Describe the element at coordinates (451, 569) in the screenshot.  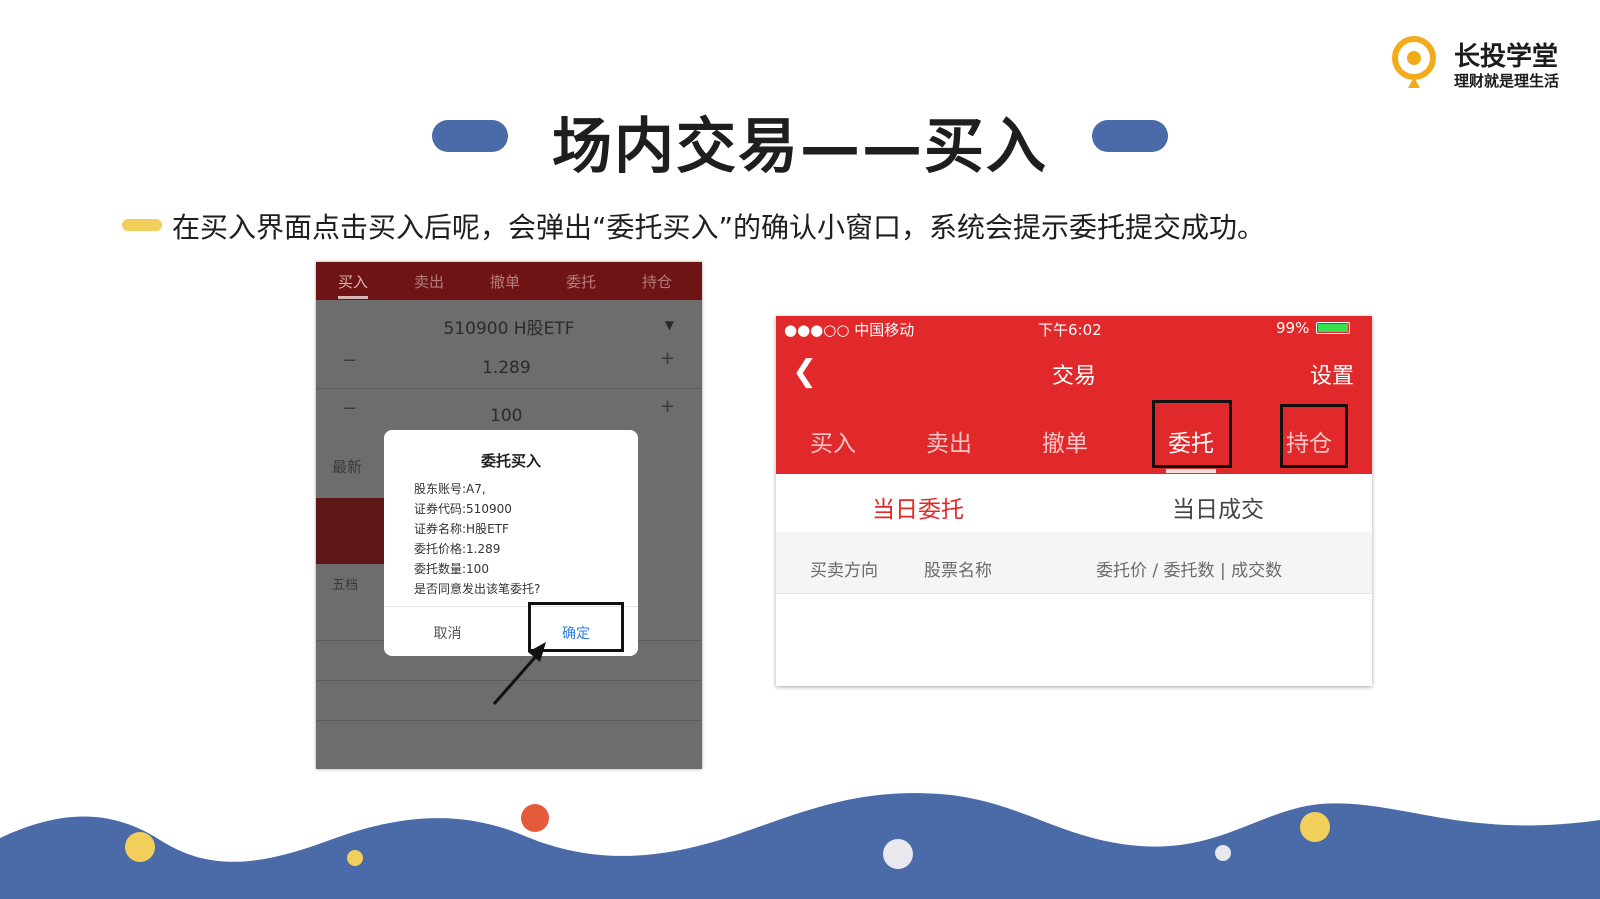
I see `dialog-quantity-line: 委托数量:100` at that location.